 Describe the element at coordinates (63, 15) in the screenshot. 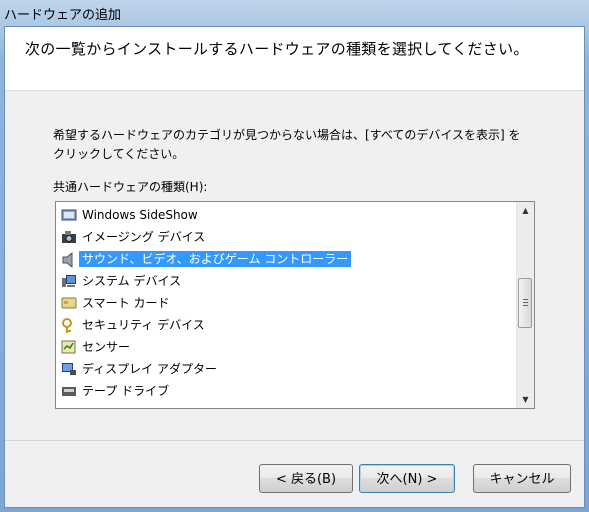

I see `window-title: ハードウェアの追加` at that location.